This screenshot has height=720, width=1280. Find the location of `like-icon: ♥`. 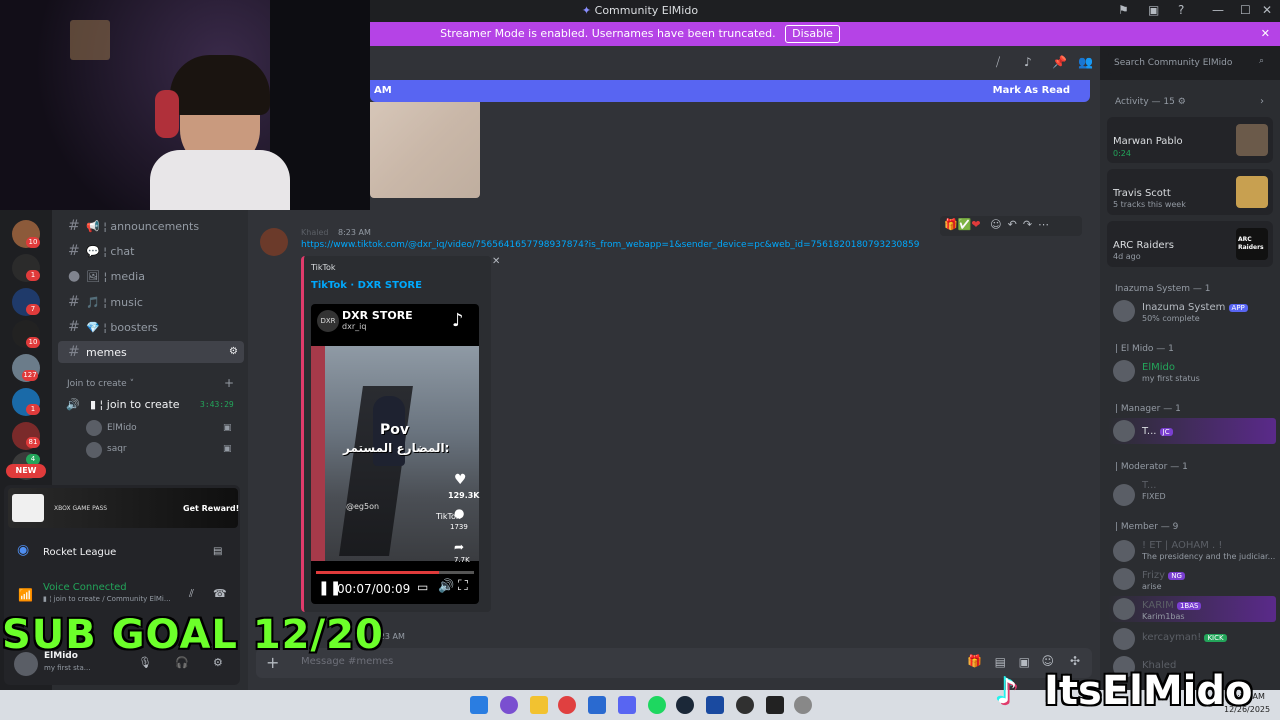

like-icon: ♥ is located at coordinates (460, 480).